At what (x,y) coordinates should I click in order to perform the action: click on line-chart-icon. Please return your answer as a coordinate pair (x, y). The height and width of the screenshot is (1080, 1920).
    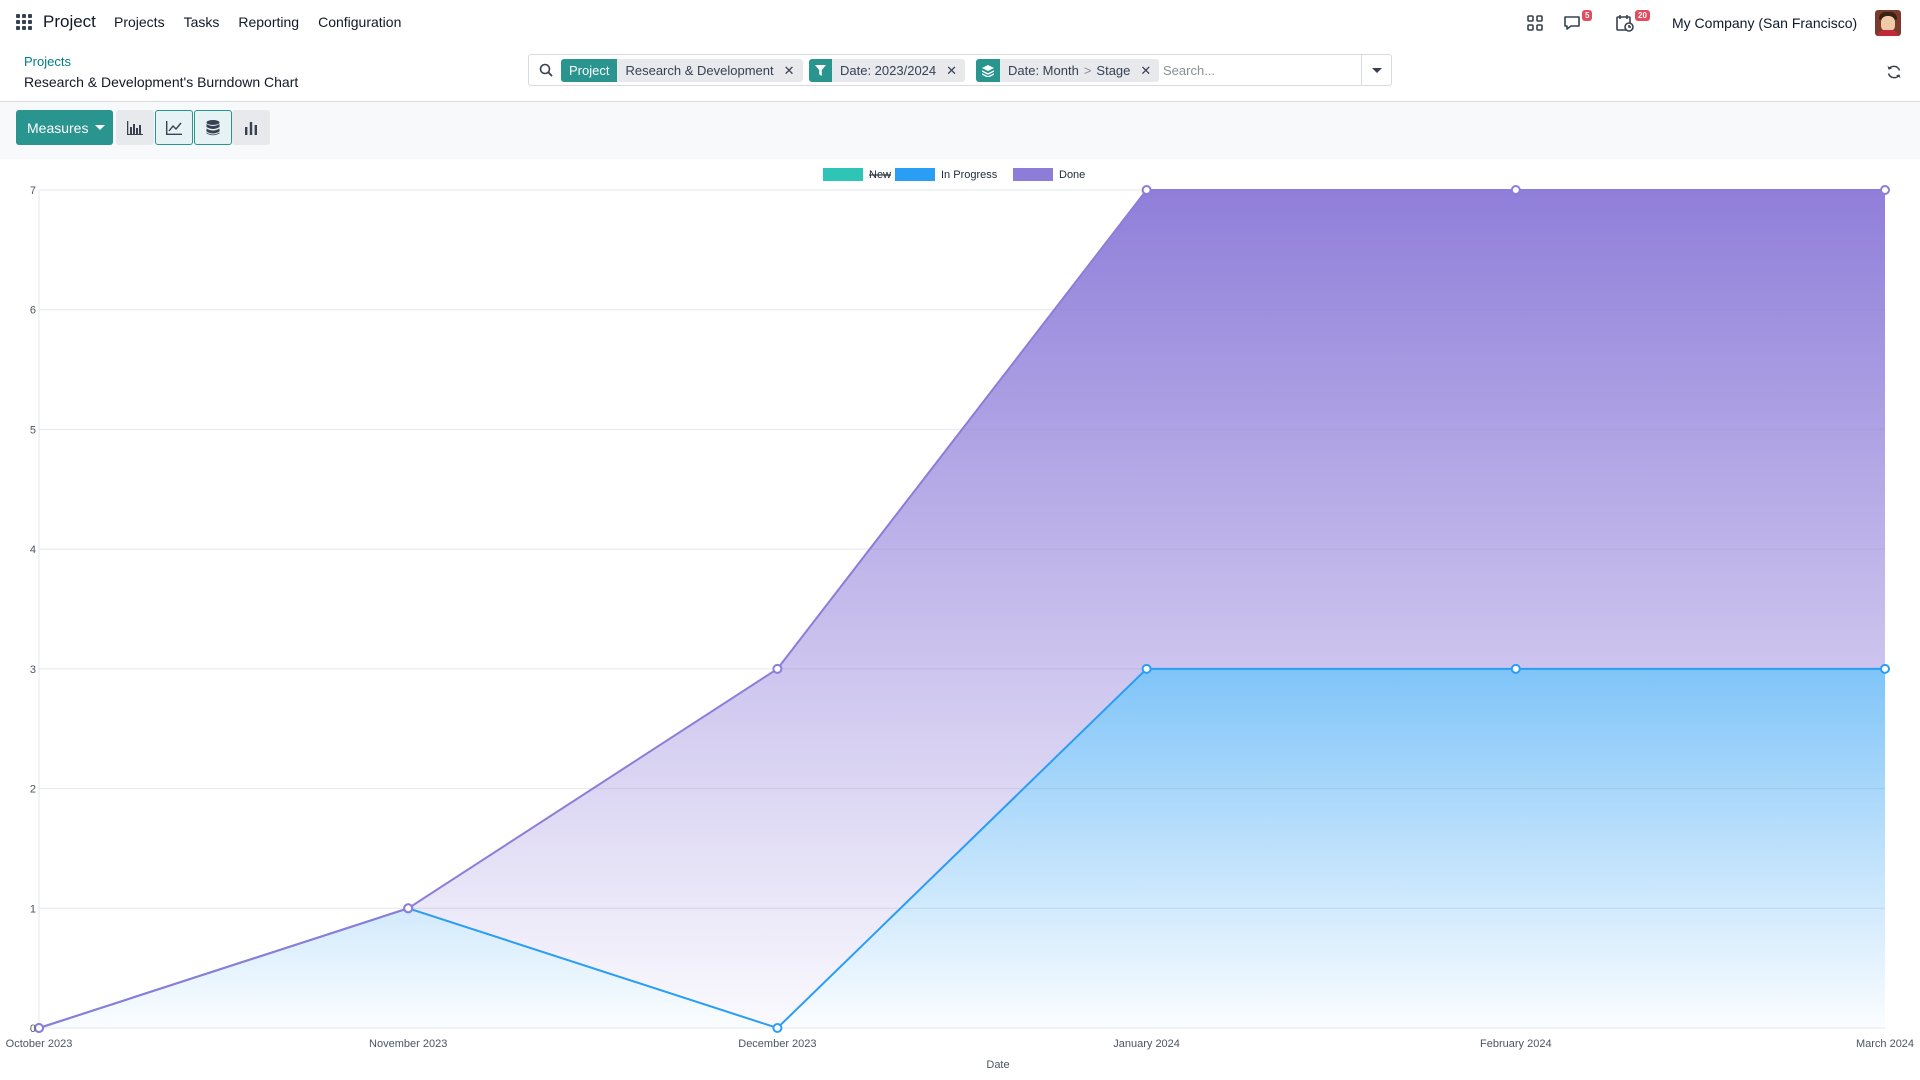
    Looking at the image, I should click on (174, 127).